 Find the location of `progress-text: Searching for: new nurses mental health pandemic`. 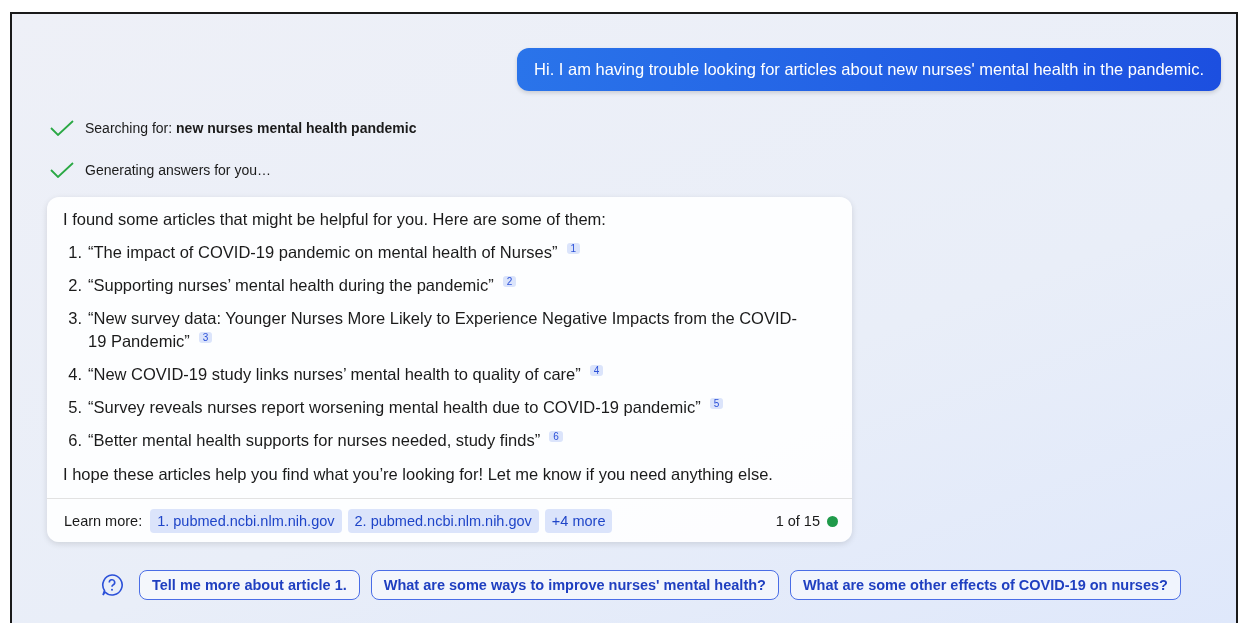

progress-text: Searching for: new nurses mental health pandemic is located at coordinates (251, 128).